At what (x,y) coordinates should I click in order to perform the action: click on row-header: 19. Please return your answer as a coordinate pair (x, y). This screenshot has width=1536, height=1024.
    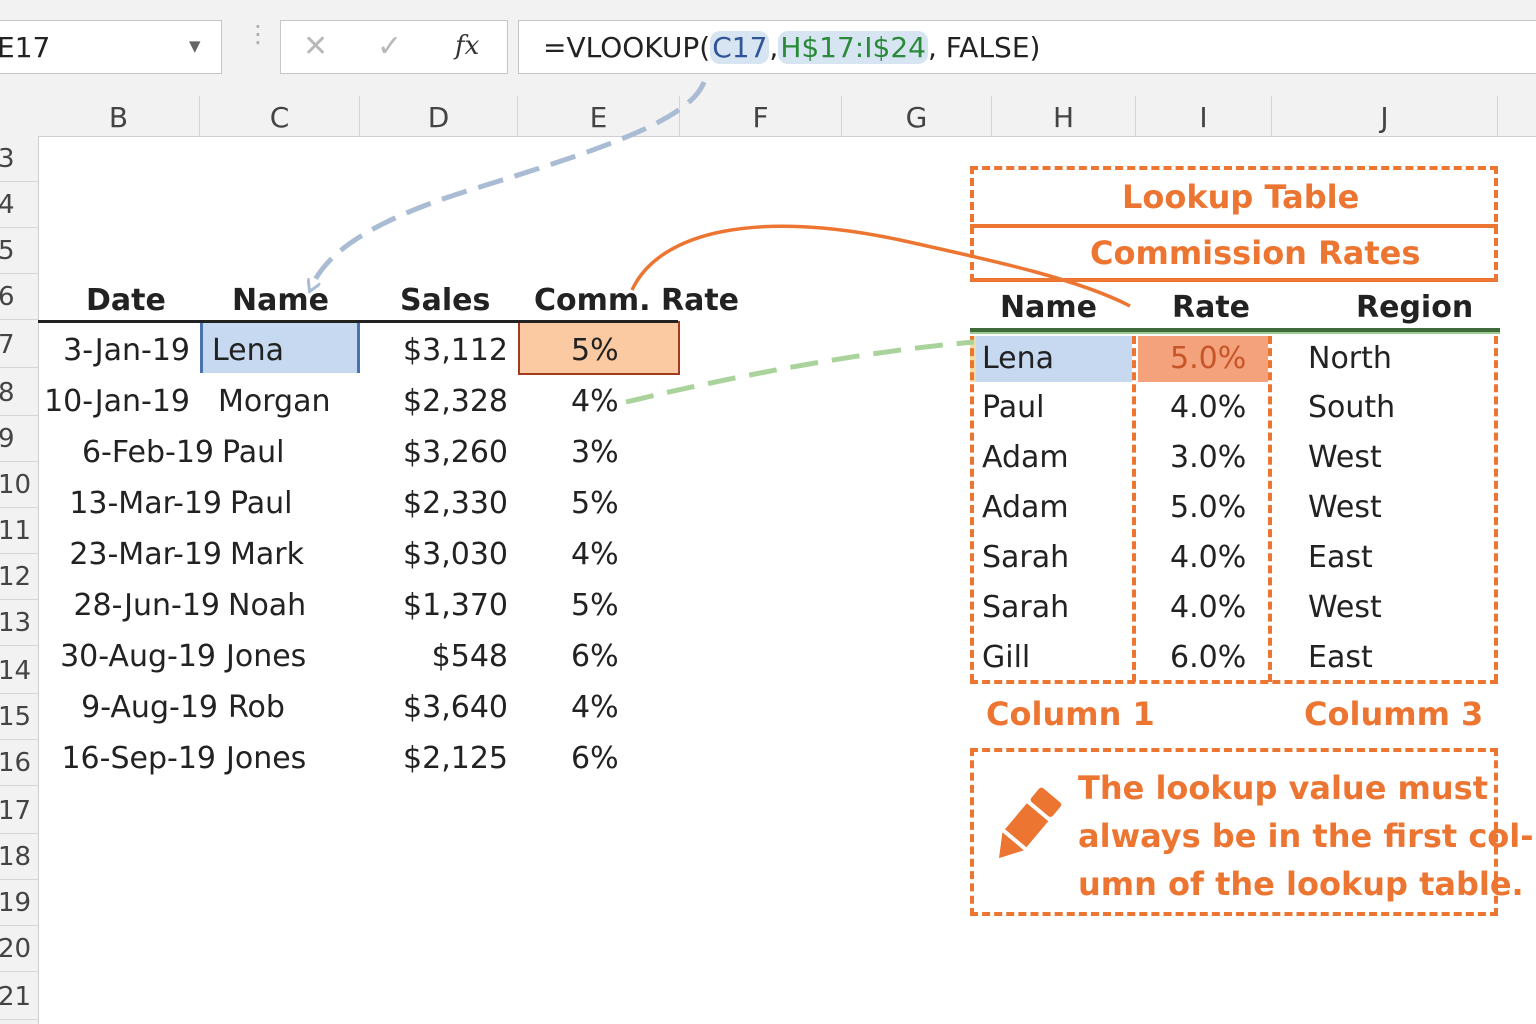
    Looking at the image, I should click on (19, 903).